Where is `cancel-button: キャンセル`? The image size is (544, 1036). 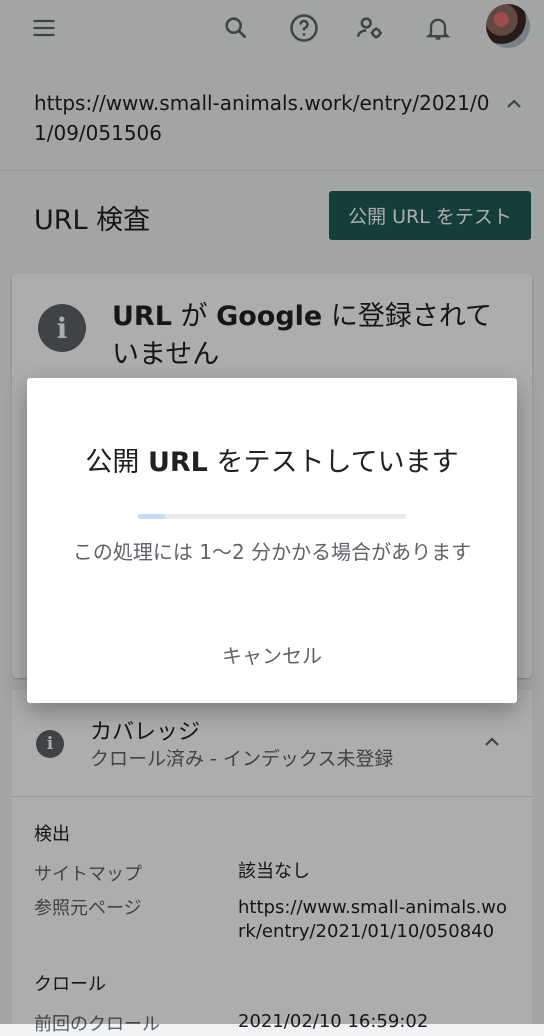 cancel-button: キャンセル is located at coordinates (272, 656).